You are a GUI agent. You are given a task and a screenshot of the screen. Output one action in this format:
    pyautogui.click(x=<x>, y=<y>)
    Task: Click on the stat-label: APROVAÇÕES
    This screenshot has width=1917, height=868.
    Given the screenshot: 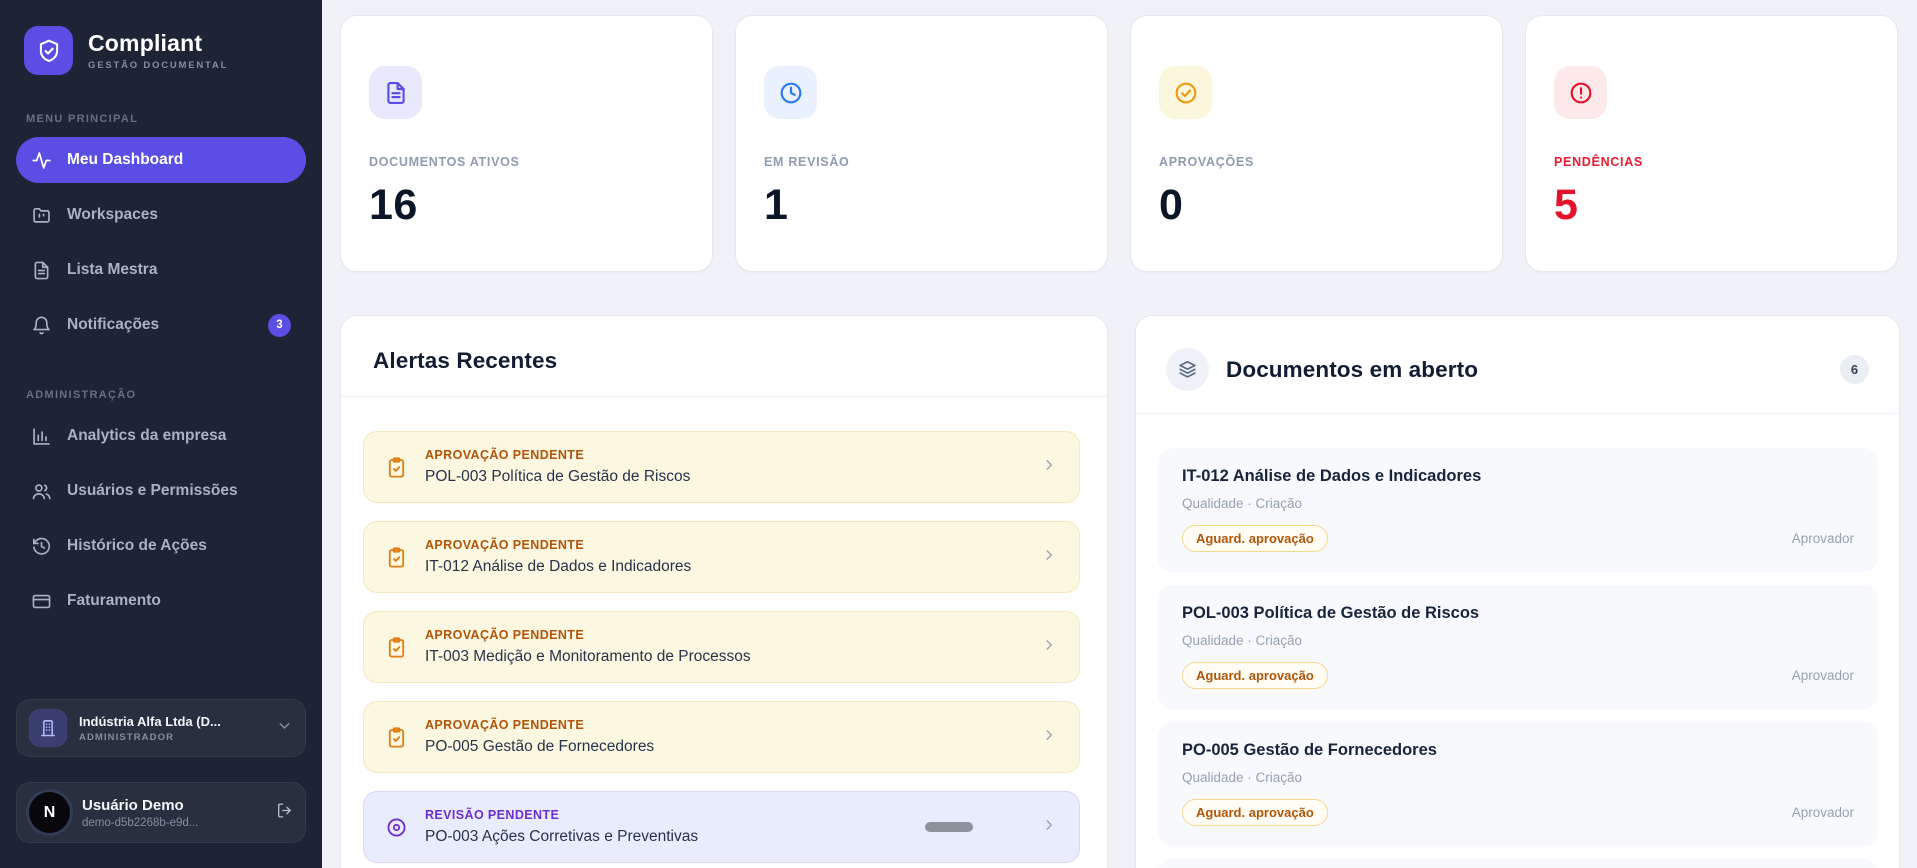 What is the action you would take?
    pyautogui.click(x=1206, y=162)
    